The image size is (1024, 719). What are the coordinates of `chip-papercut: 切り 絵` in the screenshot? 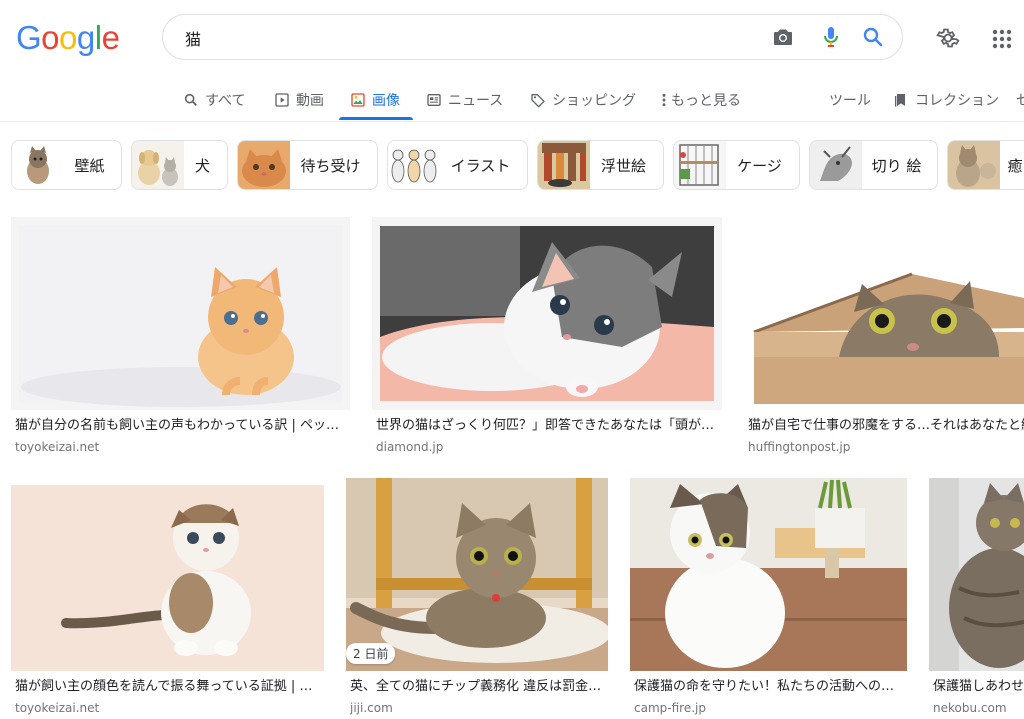 It's located at (873, 165).